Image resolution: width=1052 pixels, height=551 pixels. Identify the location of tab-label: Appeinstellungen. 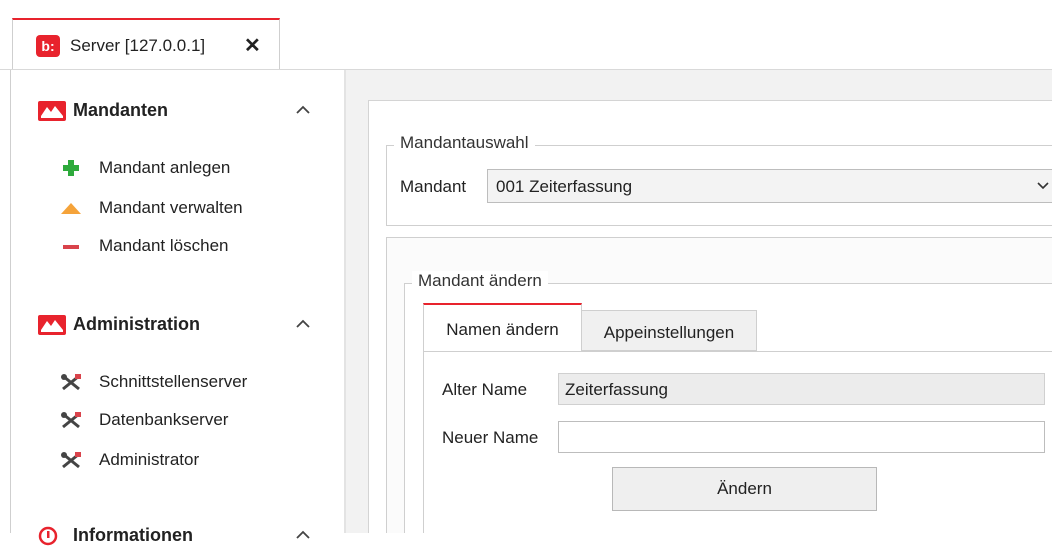
(669, 332).